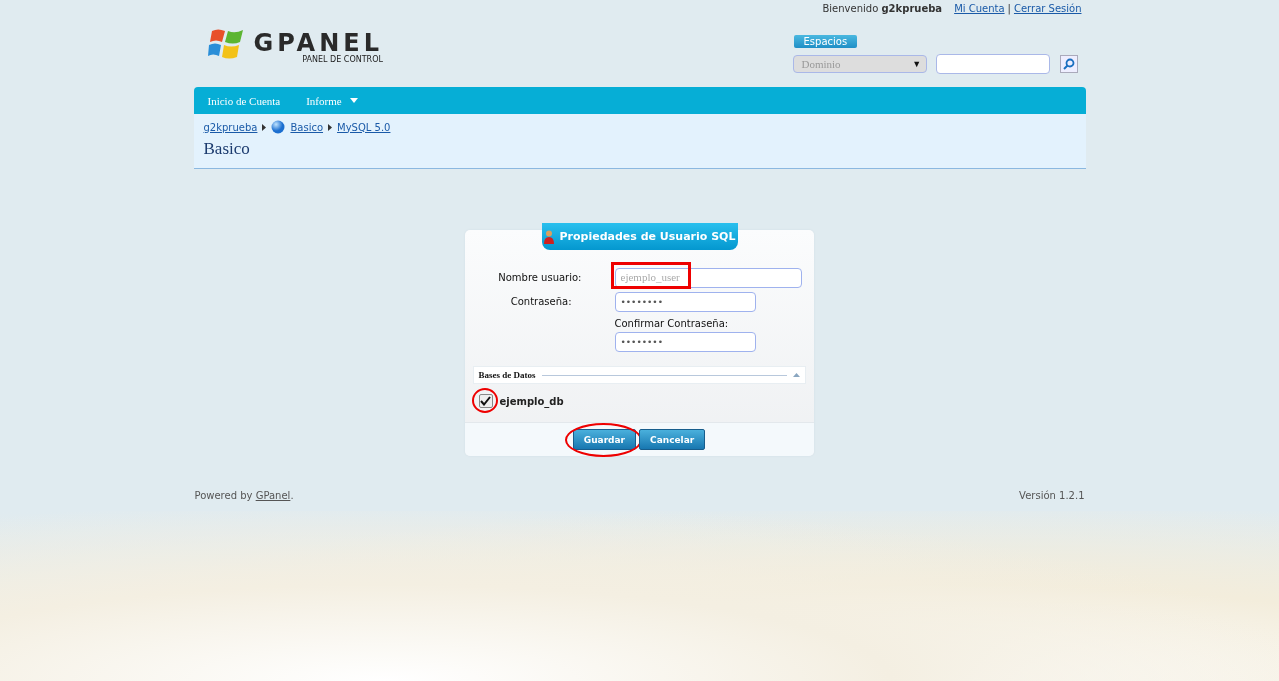 This screenshot has height=681, width=1279. Describe the element at coordinates (604, 439) in the screenshot. I see `dialog-button: Guardar` at that location.